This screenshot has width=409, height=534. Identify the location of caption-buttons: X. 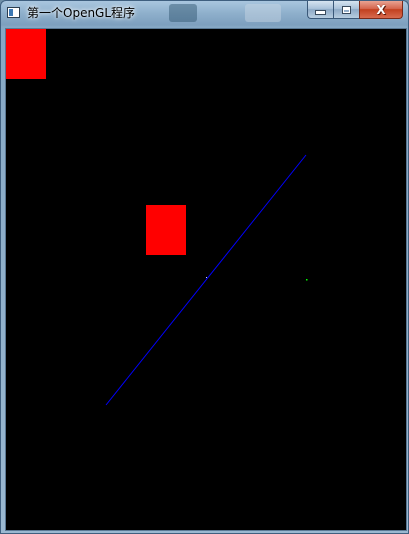
(355, 10).